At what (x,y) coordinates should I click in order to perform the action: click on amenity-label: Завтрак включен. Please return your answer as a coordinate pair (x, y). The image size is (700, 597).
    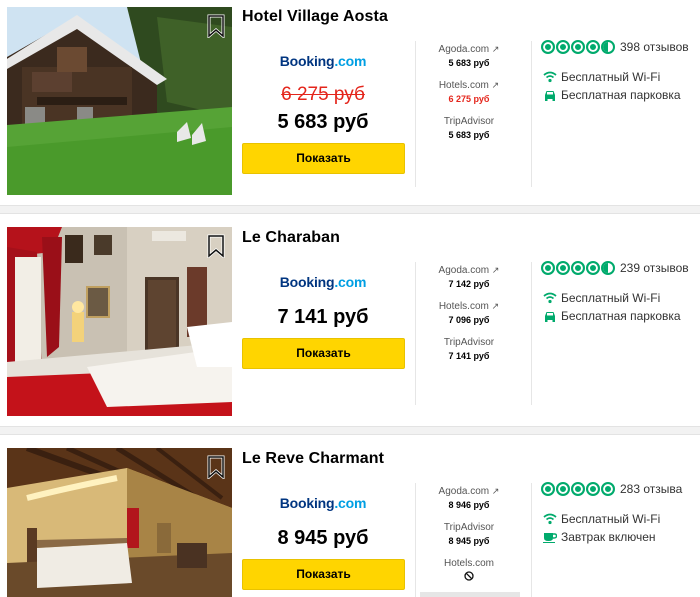
    Looking at the image, I should click on (608, 537).